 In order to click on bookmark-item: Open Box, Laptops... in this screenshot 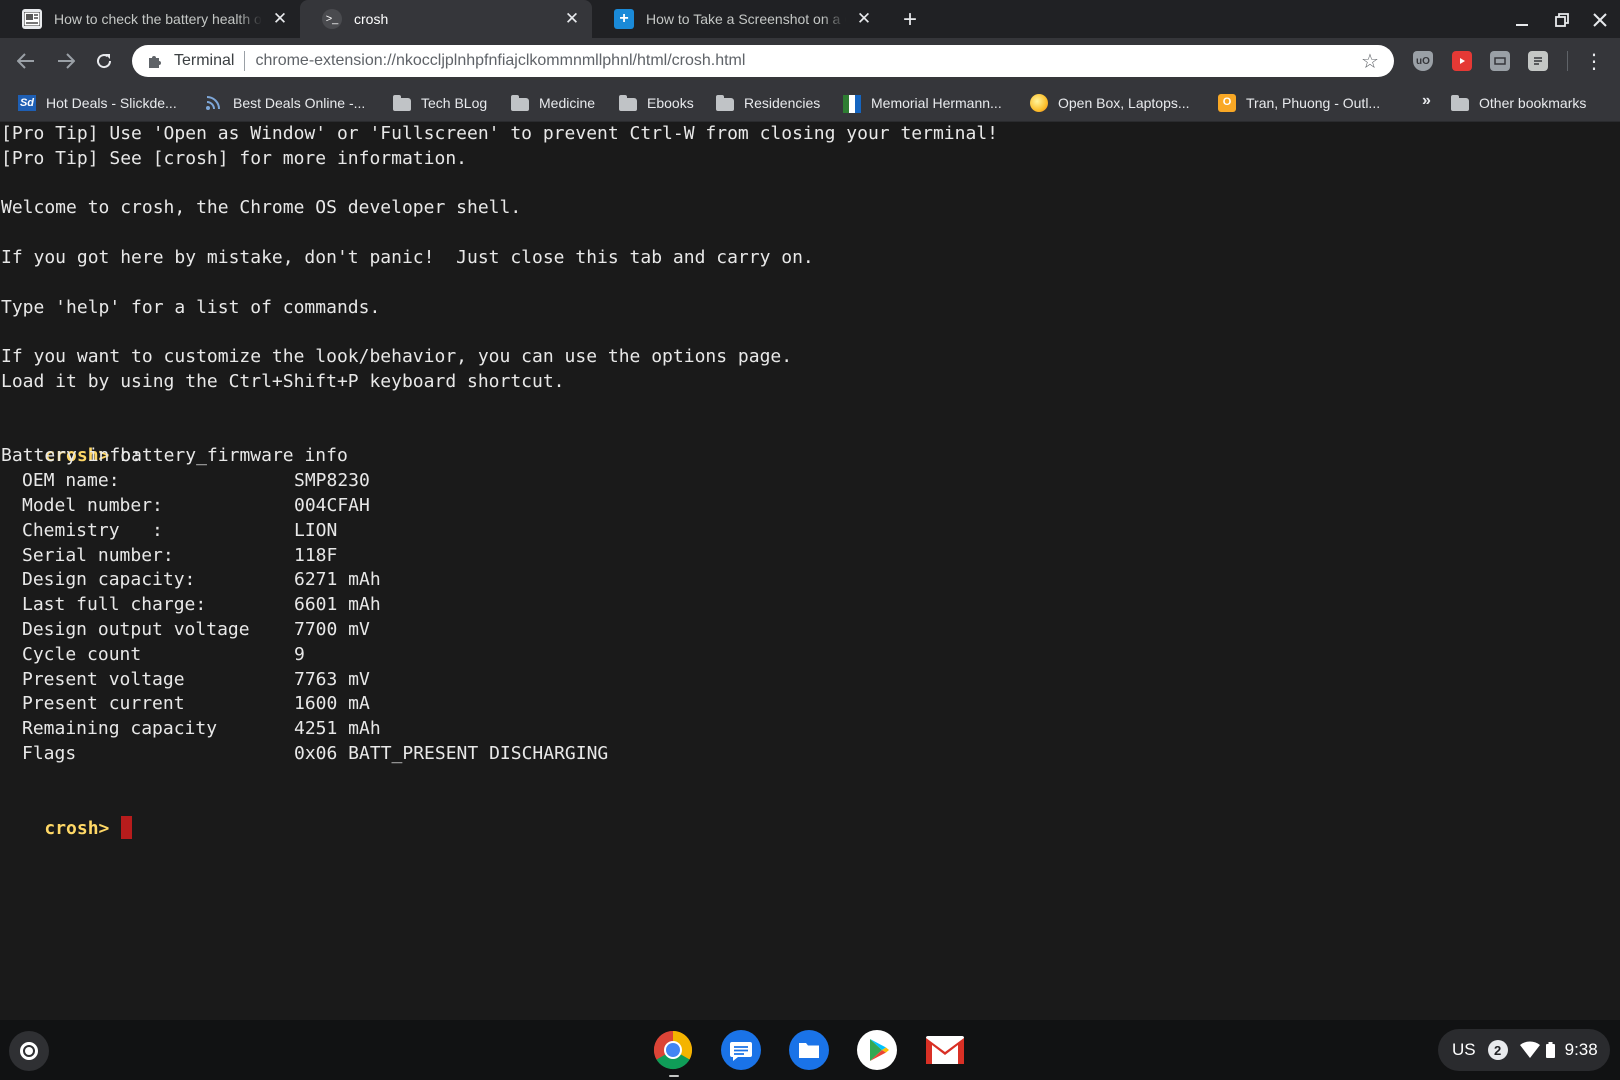, I will do `click(1110, 103)`.